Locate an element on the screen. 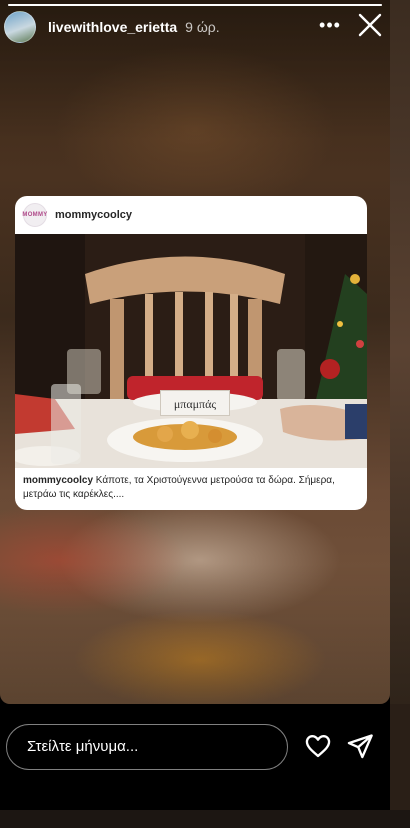 The image size is (410, 828). story-header: livewithlove_erietta 9 ώρ. ••• is located at coordinates (195, 27).